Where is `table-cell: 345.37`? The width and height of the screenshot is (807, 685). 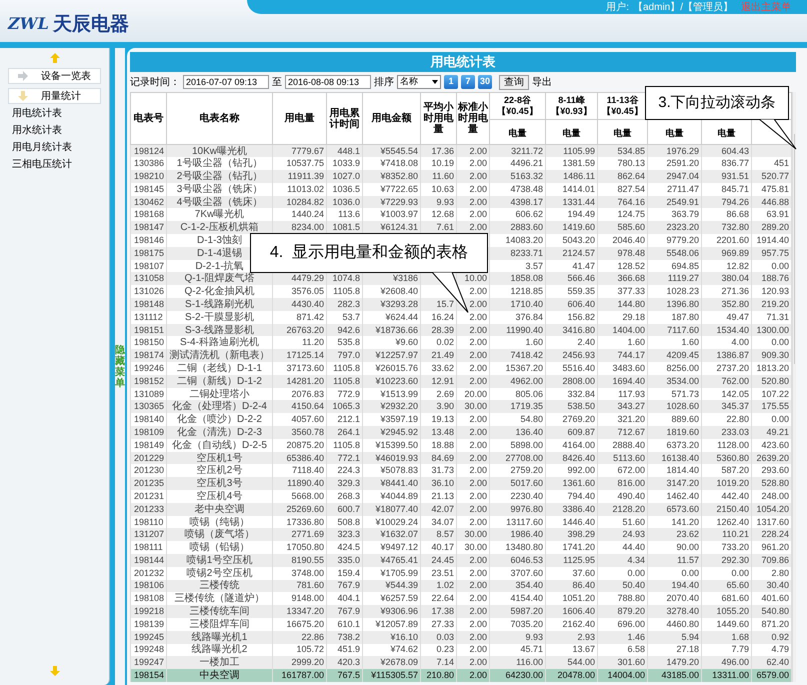
table-cell: 345.37 is located at coordinates (735, 406).